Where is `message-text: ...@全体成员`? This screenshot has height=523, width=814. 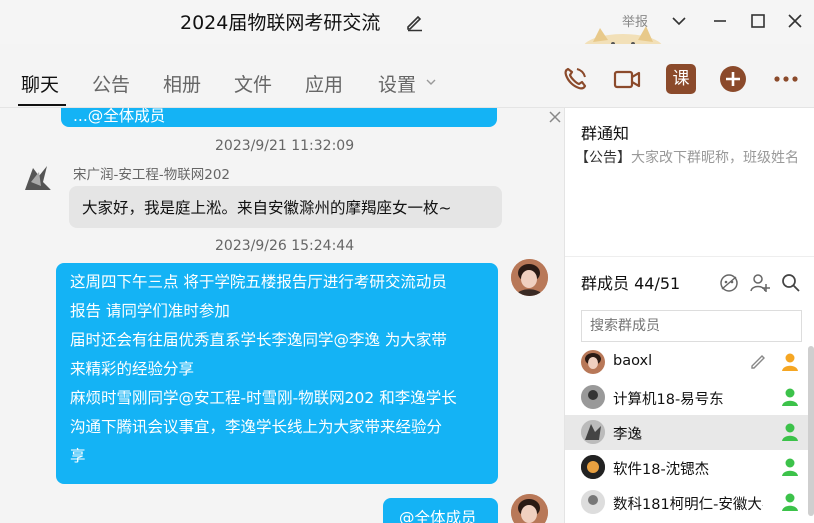 message-text: ...@全体成员 is located at coordinates (119, 116).